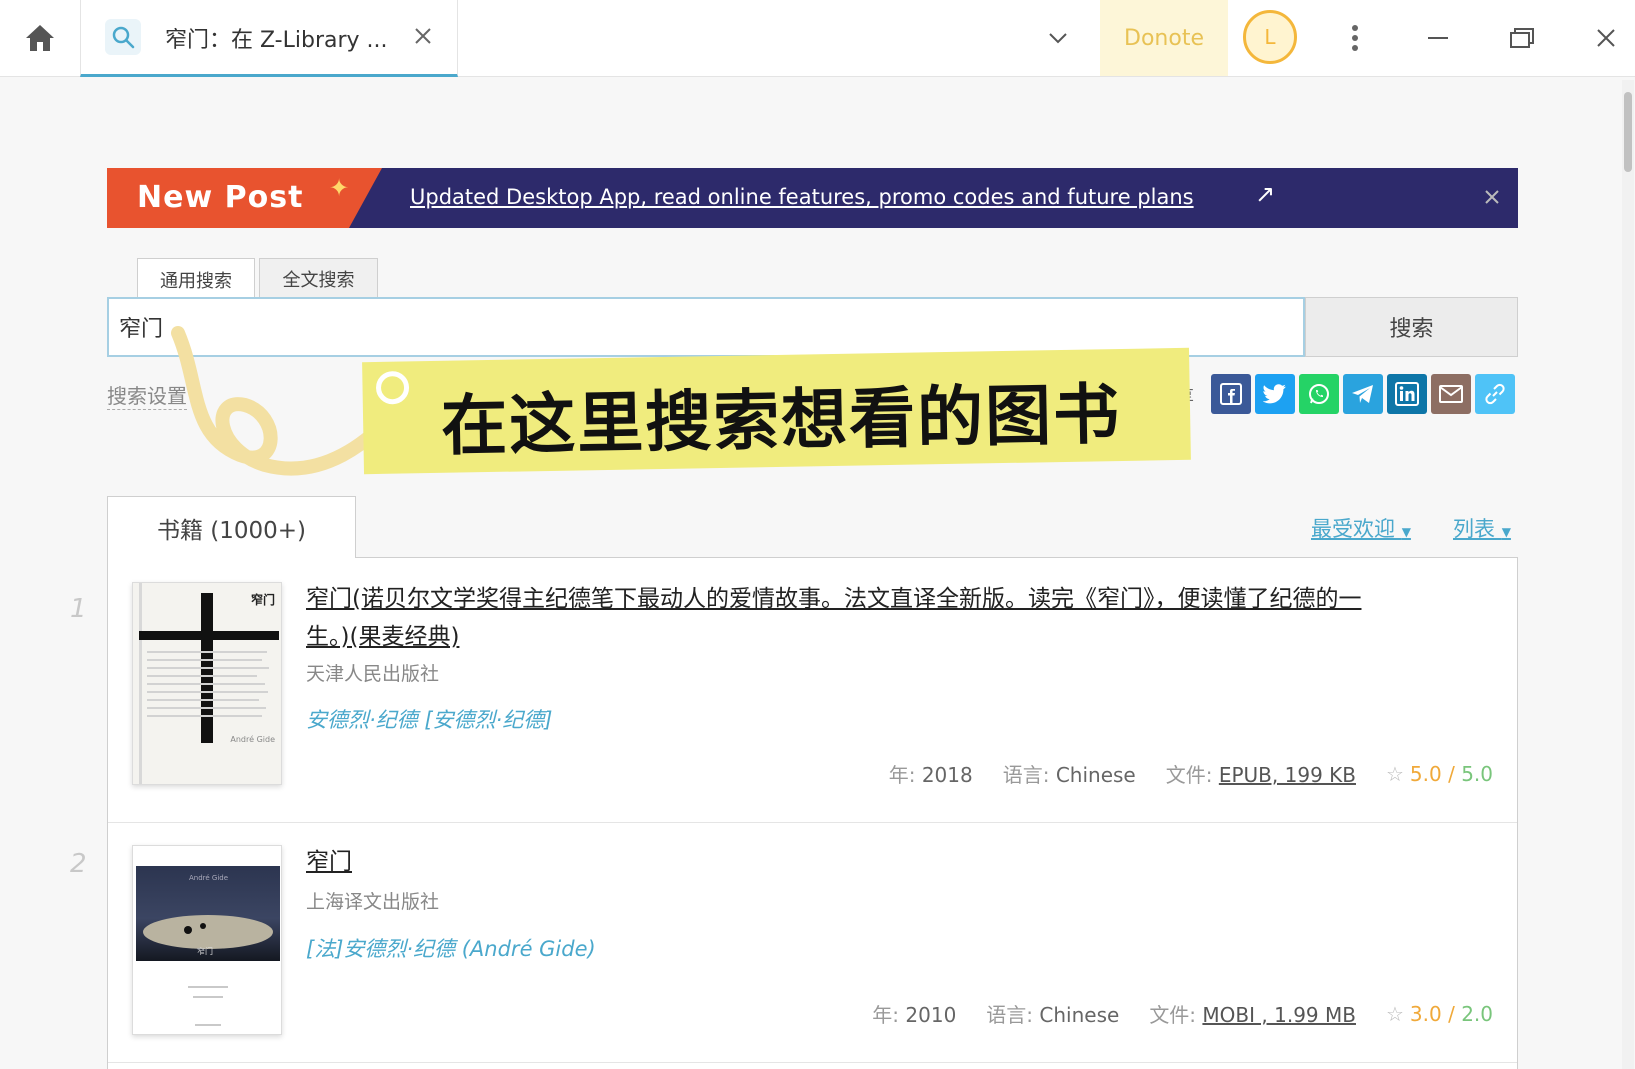 This screenshot has height=1069, width=1635. Describe the element at coordinates (1495, 394) in the screenshot. I see `link-icon` at that location.